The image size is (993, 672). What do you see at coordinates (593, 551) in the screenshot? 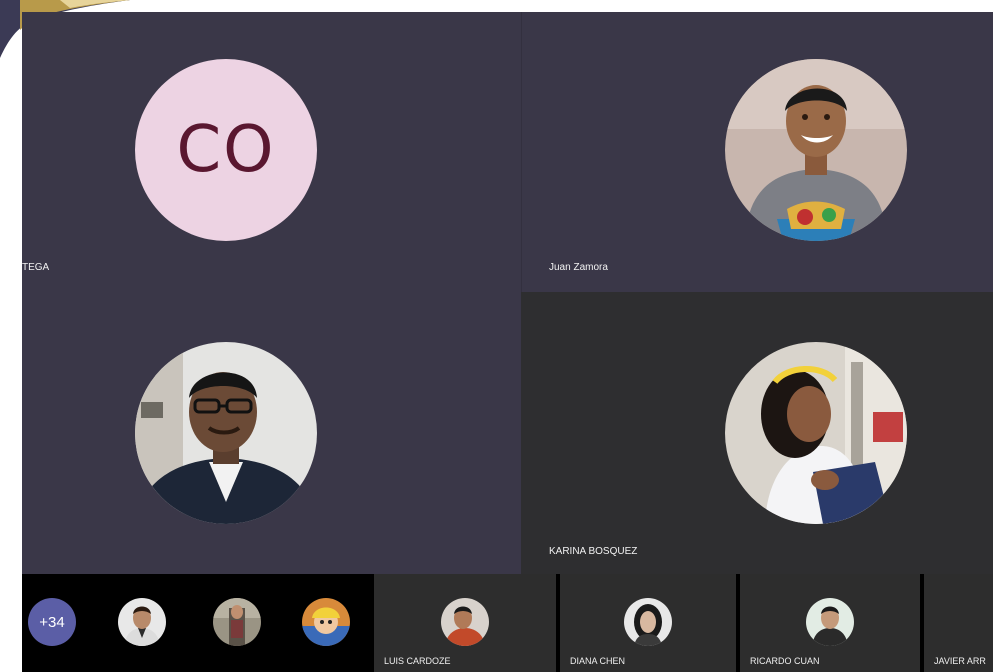
I see `participant-name: KARINA BOSQUEZ` at bounding box center [593, 551].